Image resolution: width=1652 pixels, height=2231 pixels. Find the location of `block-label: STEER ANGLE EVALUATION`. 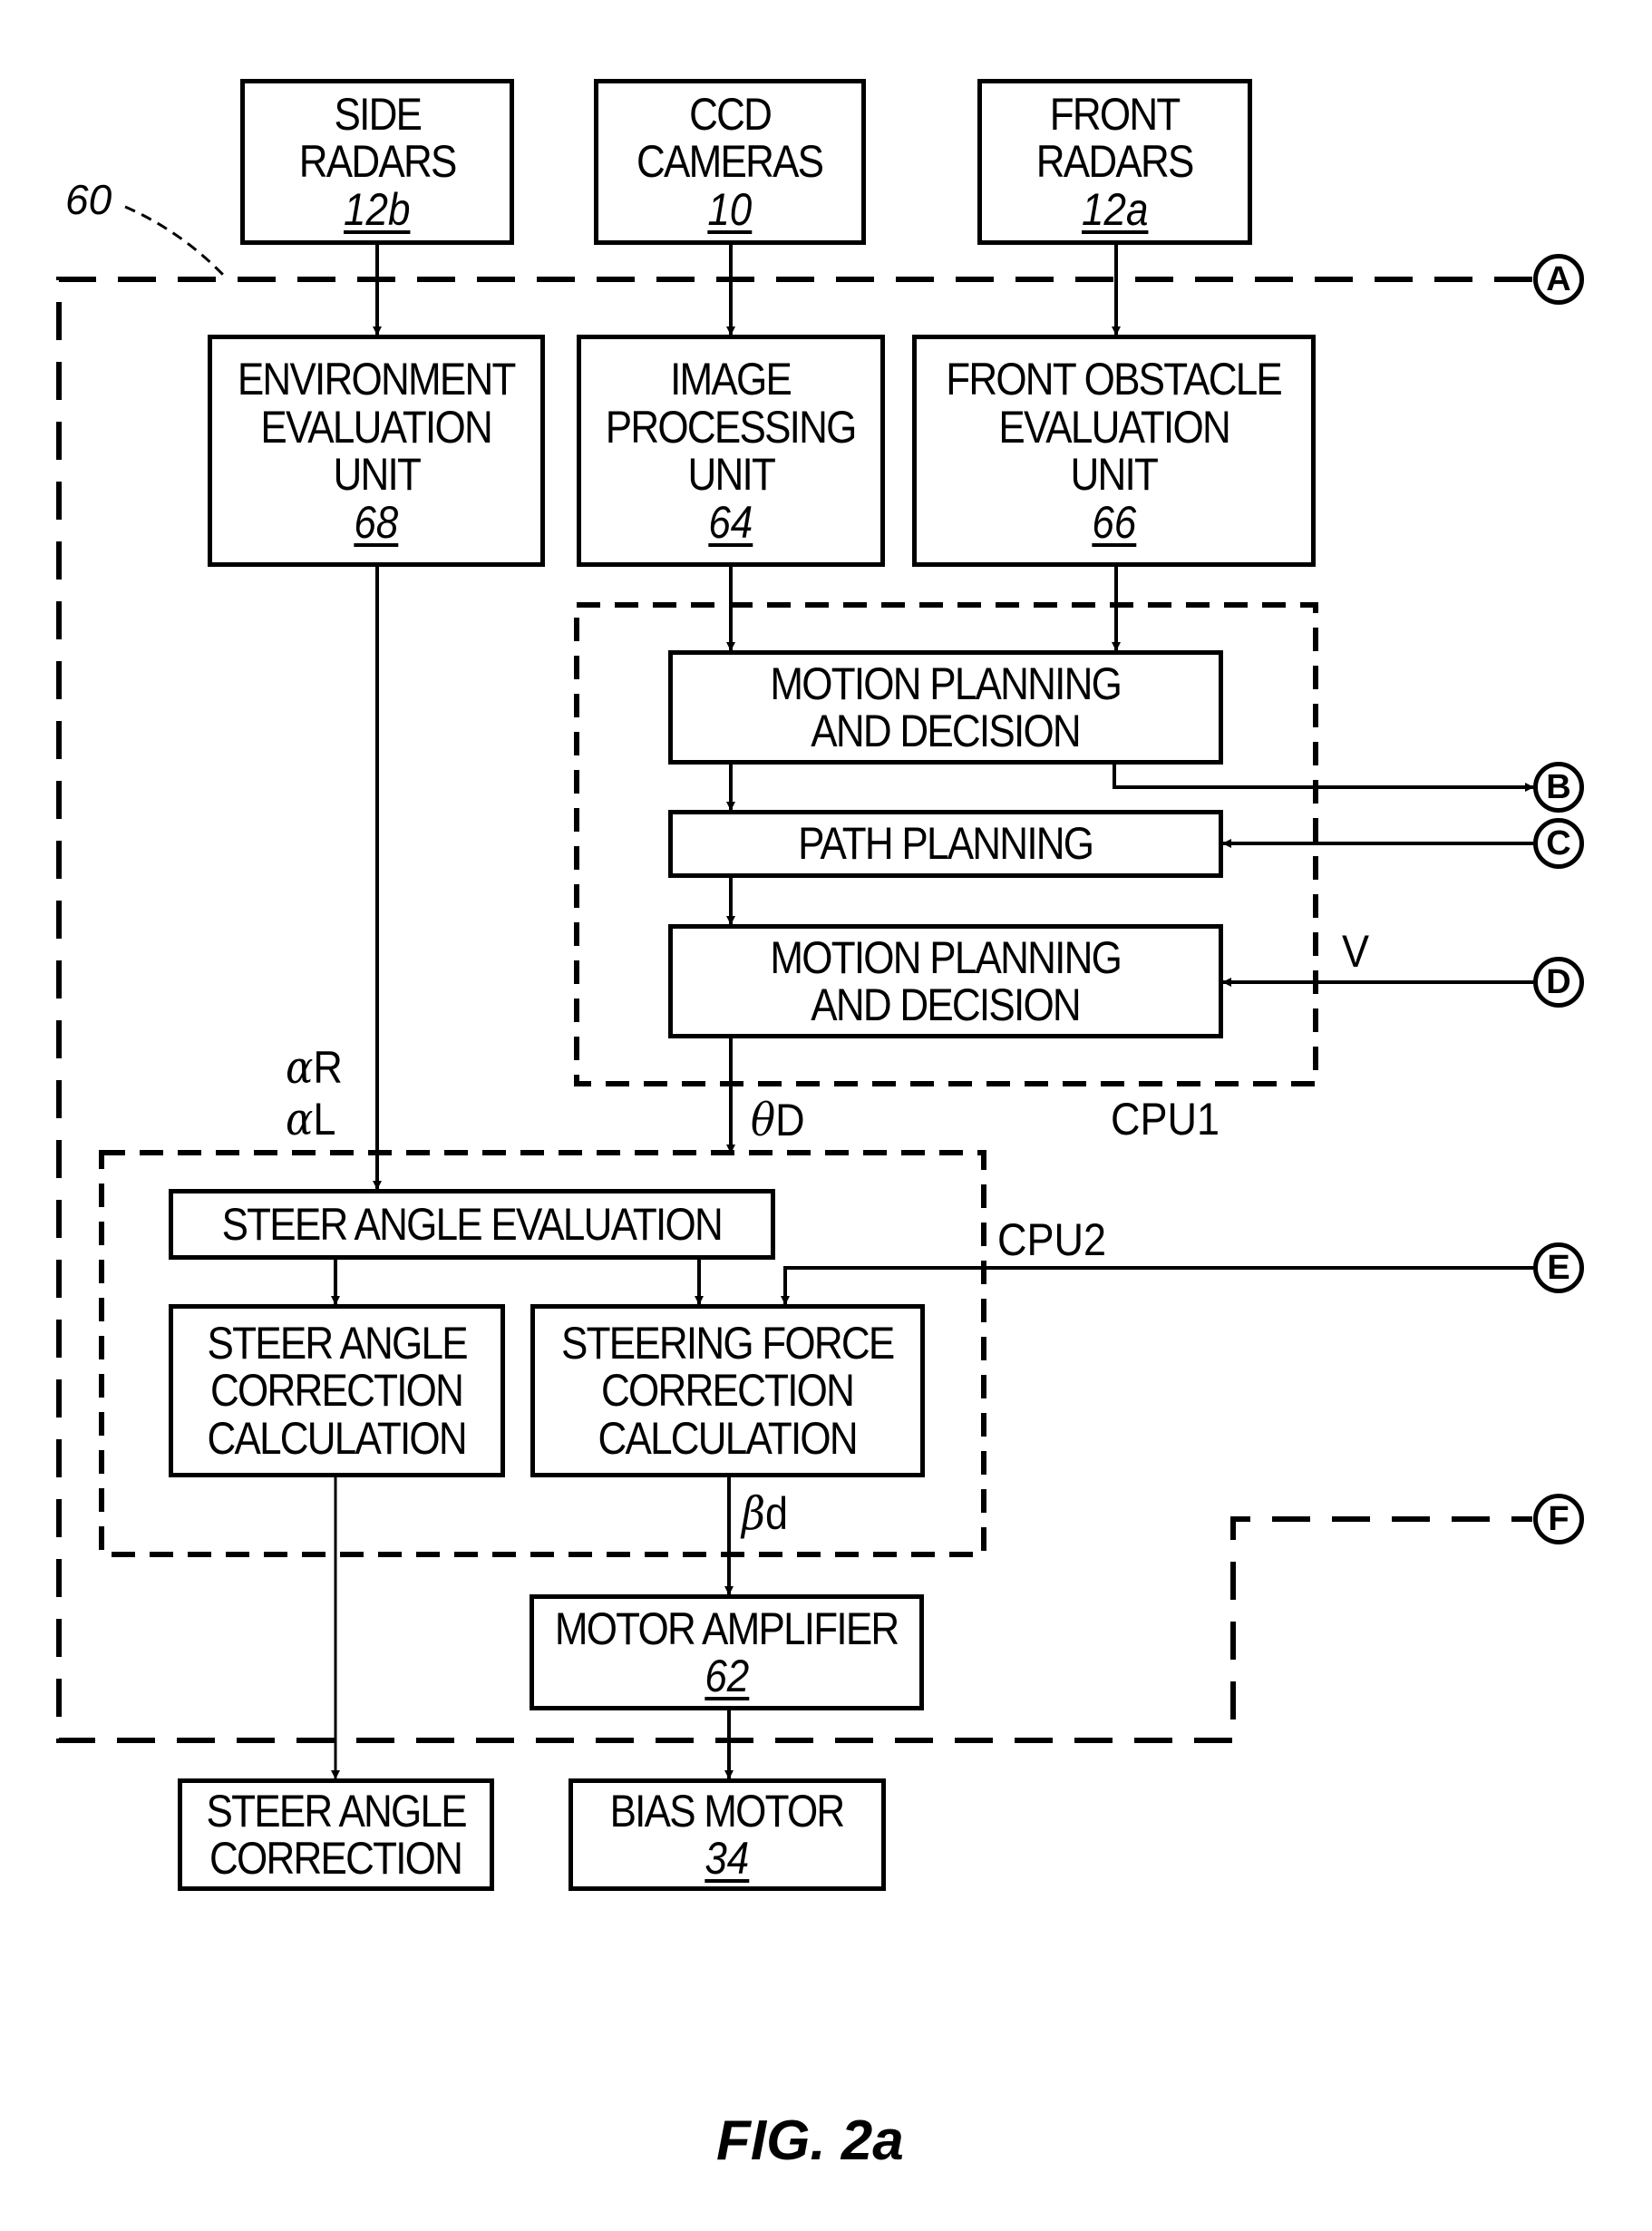

block-label: STEER ANGLE EVALUATION is located at coordinates (473, 1224).